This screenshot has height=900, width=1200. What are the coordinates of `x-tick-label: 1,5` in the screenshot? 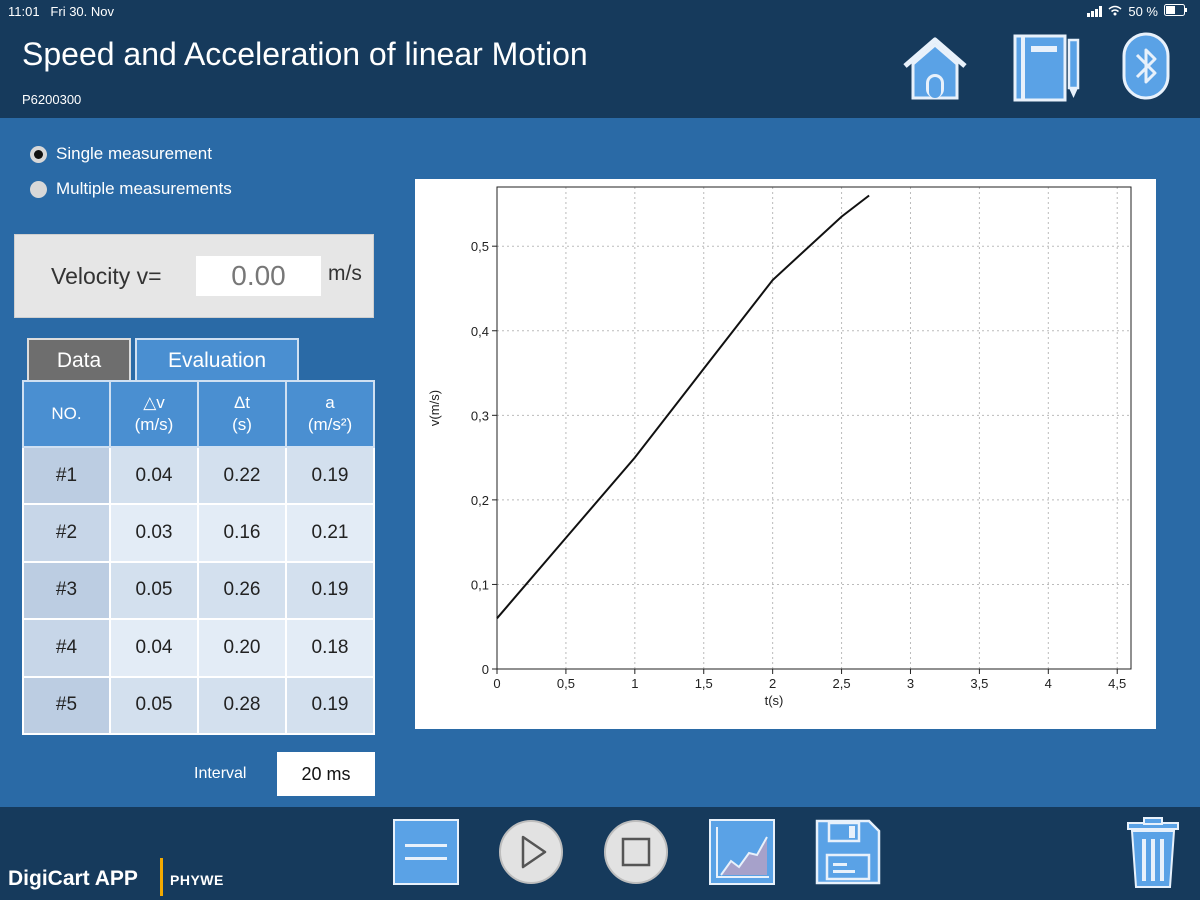 It's located at (704, 683).